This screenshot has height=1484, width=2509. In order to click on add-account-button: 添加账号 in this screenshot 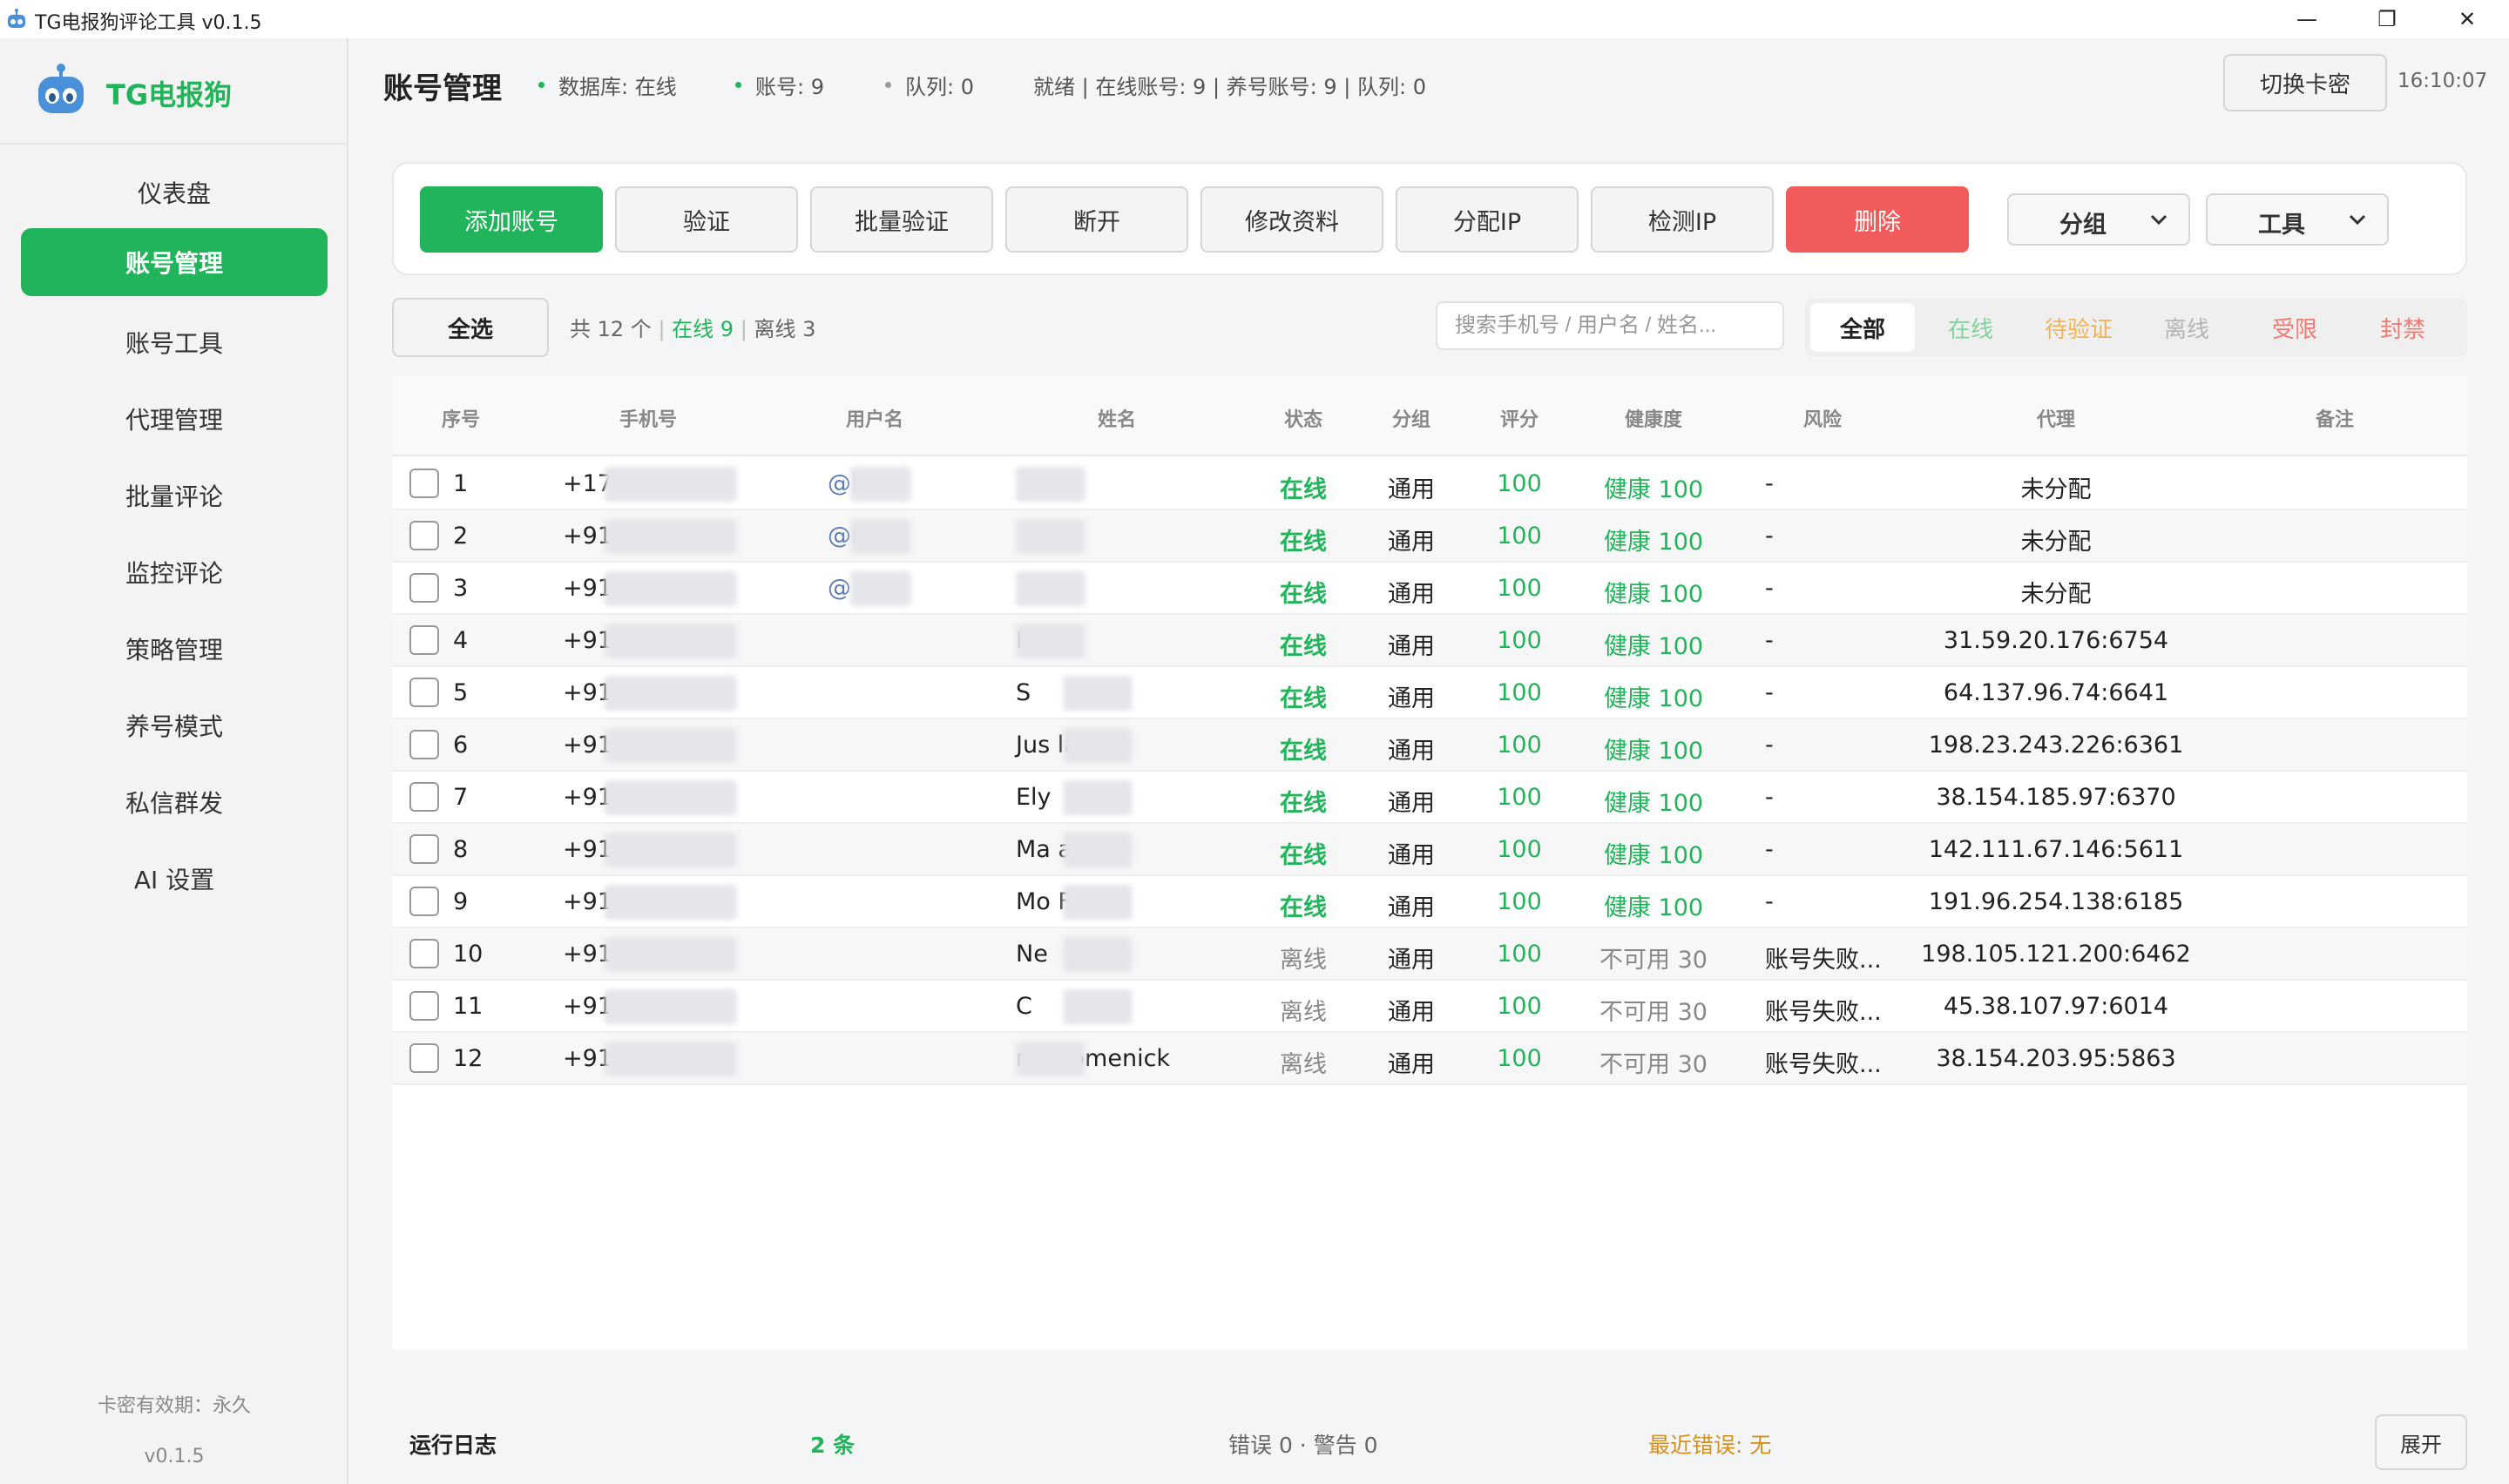, I will do `click(511, 219)`.